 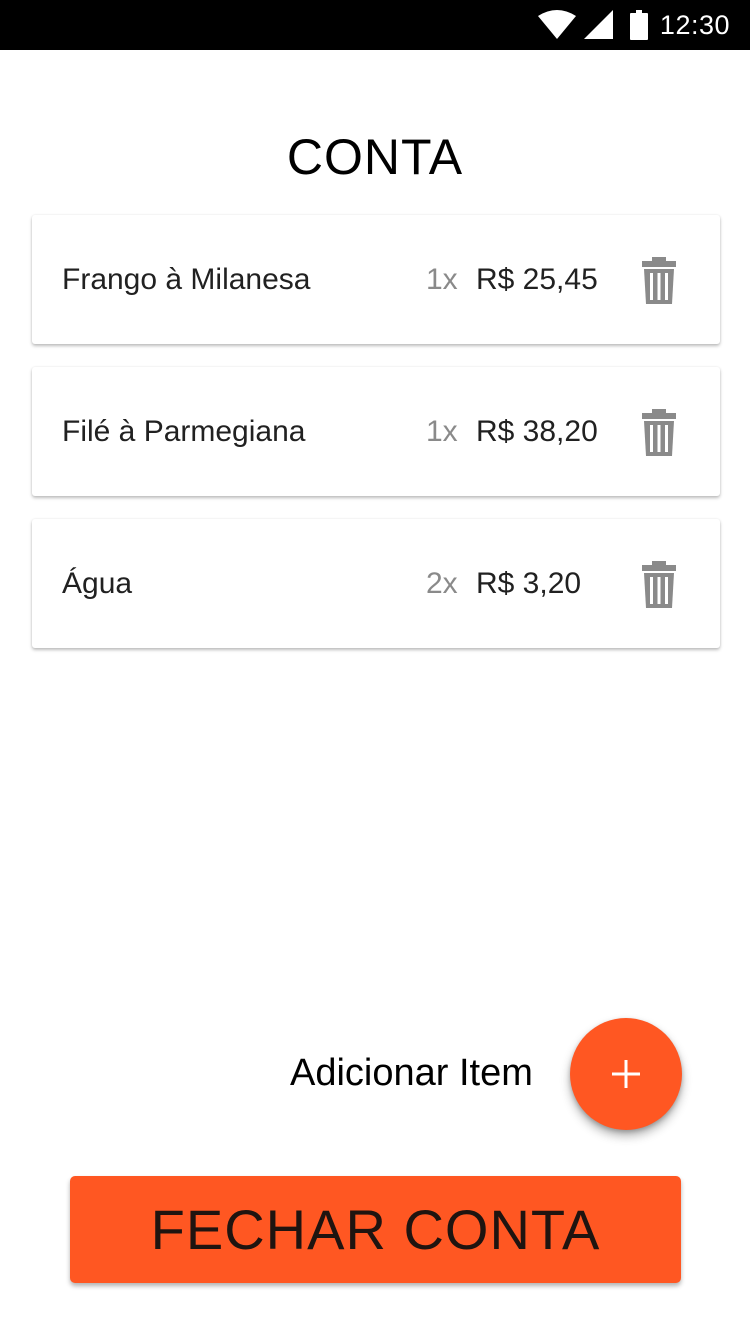 I want to click on plus-icon, so click(x=626, y=1074).